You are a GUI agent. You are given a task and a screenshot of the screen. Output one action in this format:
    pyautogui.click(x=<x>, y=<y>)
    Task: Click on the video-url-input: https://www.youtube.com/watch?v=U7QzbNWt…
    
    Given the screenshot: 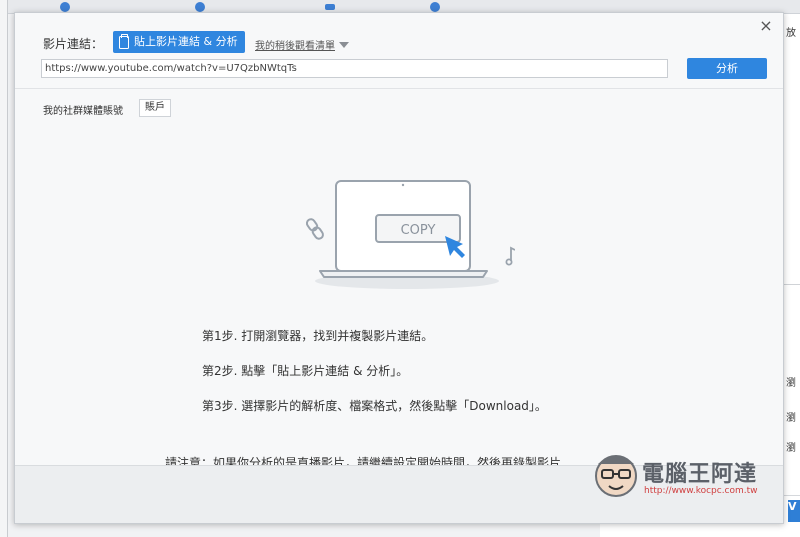 What is the action you would take?
    pyautogui.click(x=354, y=68)
    